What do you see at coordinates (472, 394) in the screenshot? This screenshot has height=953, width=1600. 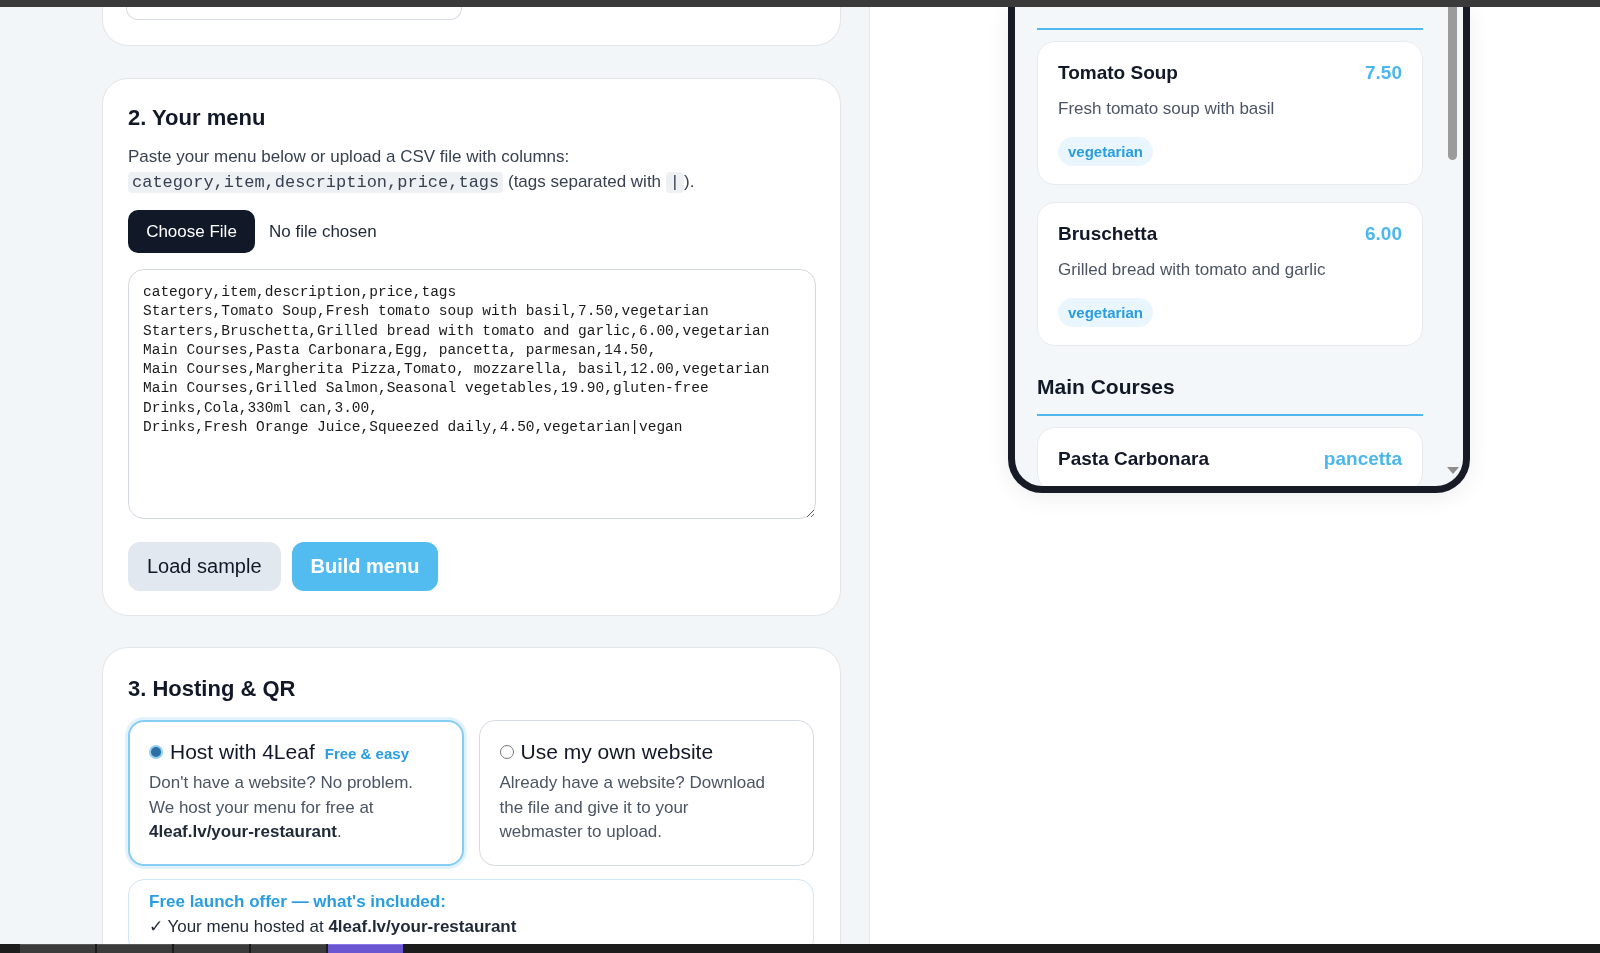 I see `csv-textarea: category,item,description,price,tags Starters,Tomato Soup,Fresh tomato soup with basil,7.50,vegetarian Starters,Bruschetta,Grilled bread with tomato and garlic,6.00,vegetarian Main Courses,Pasta Carbonara,Egg, pancetta, parmesan,14.50, Main Courses,Margherita Pizza,Tomato, mozzarella, basil,12.00,vegetarian Main Courses,Grilled Salmon,Seasonal vegetables,19.90,gluten-free Drinks,Cola,330ml can,3.00, Drinks,Fresh Orange Juice,Squeezed daily,4.50,vegetarian|vegan` at bounding box center [472, 394].